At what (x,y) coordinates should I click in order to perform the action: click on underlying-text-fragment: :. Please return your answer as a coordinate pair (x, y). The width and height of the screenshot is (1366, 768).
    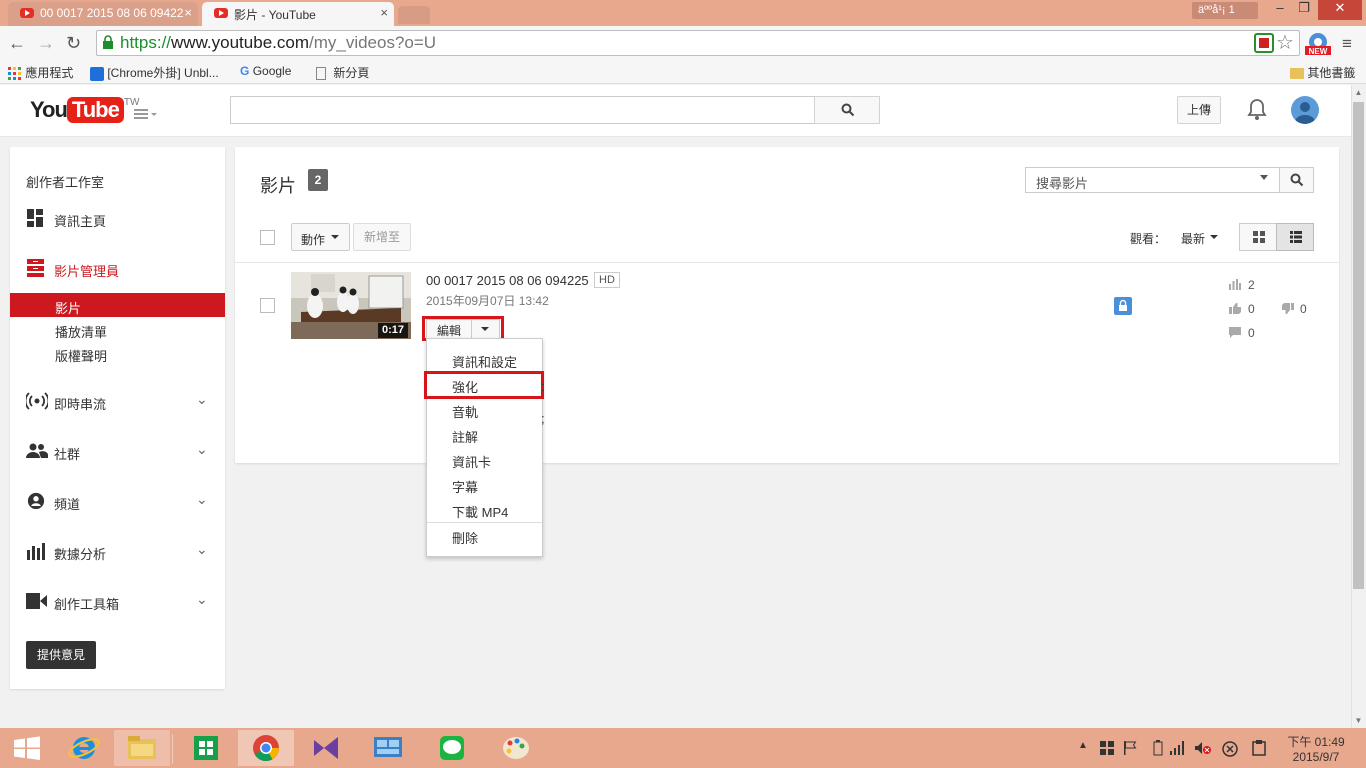
    Looking at the image, I should click on (543, 386).